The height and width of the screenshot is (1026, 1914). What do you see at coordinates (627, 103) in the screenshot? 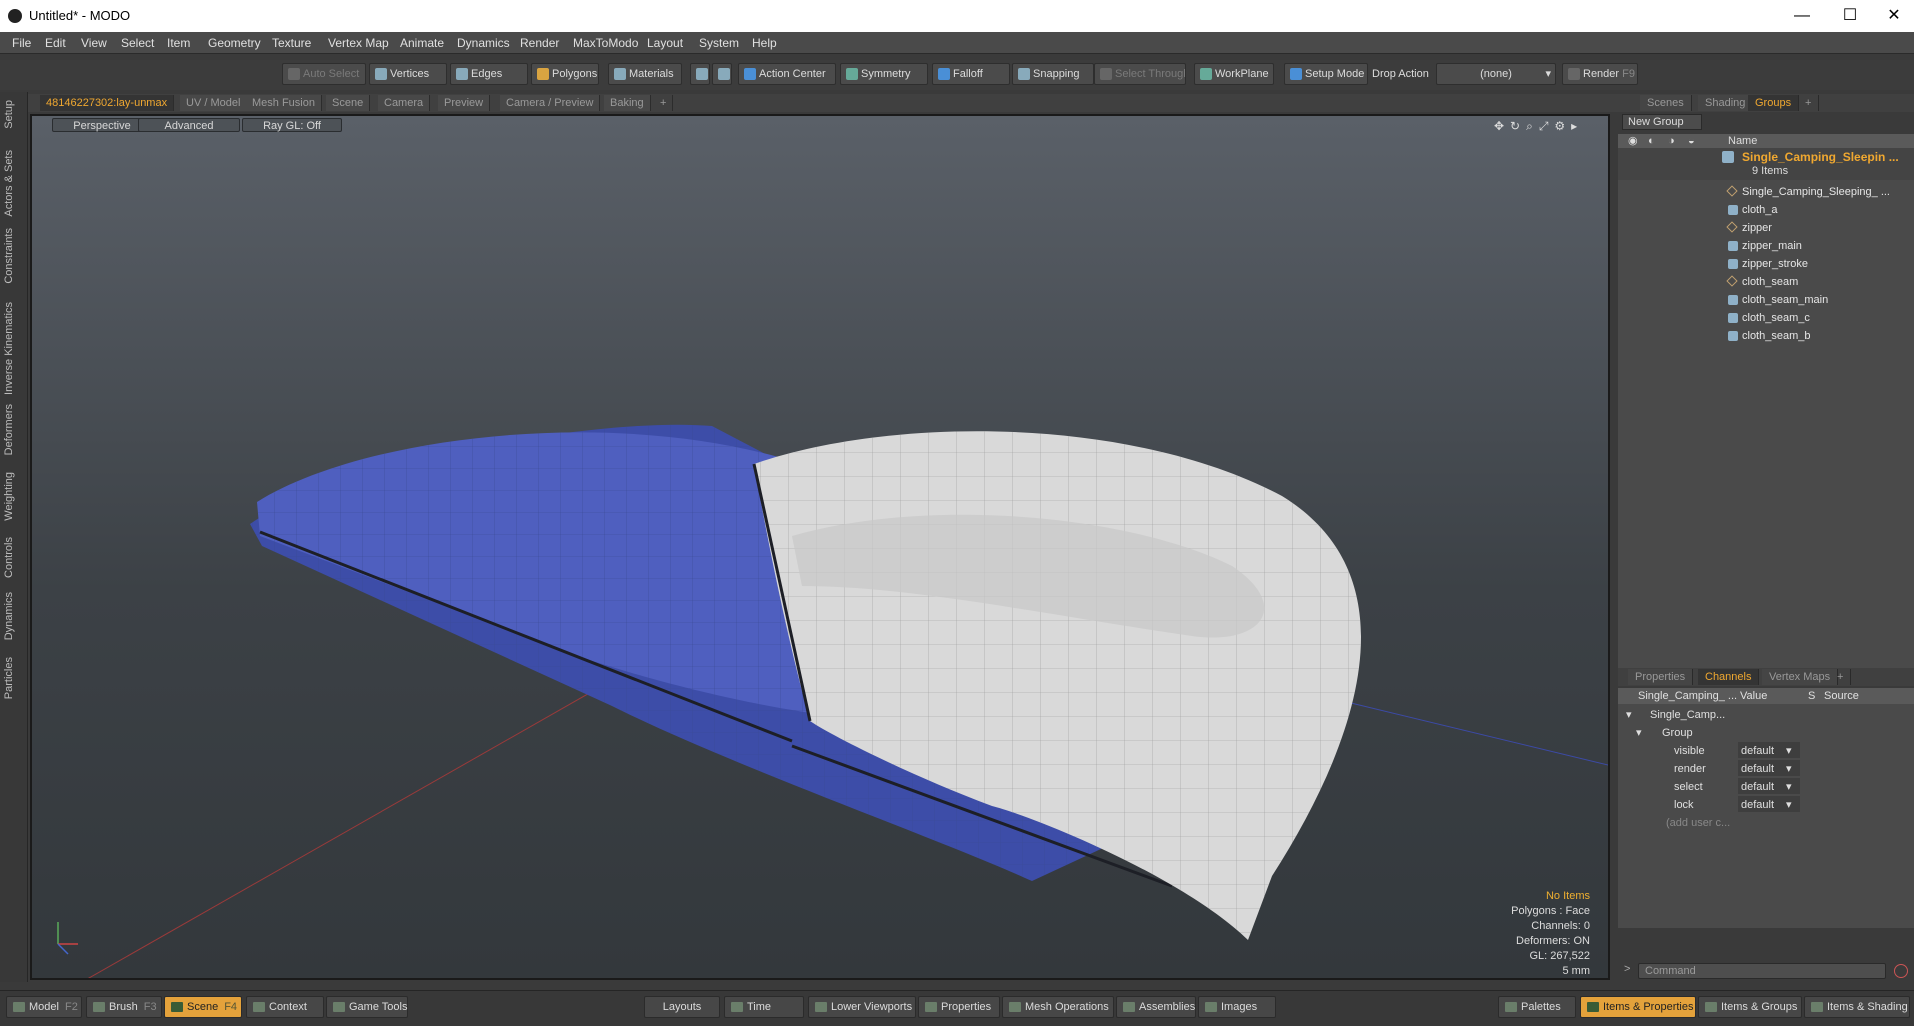
I see `tab-baking: Baking` at bounding box center [627, 103].